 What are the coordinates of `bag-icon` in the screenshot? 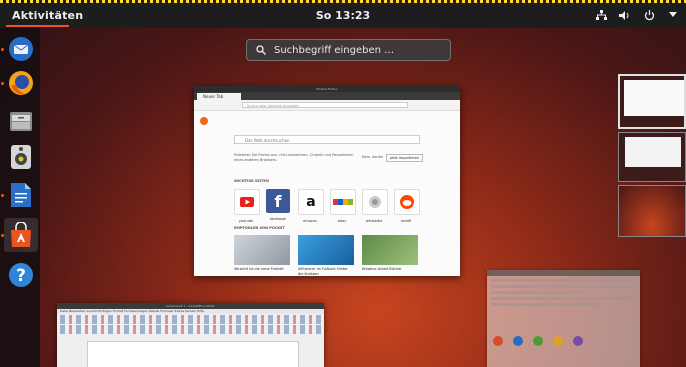 It's located at (21, 234).